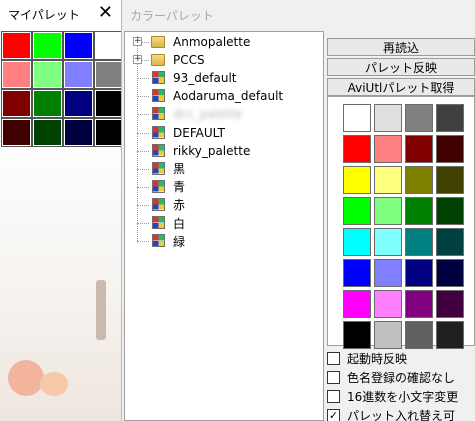 The image size is (475, 421). I want to click on tree-item-label: 赤, so click(179, 205).